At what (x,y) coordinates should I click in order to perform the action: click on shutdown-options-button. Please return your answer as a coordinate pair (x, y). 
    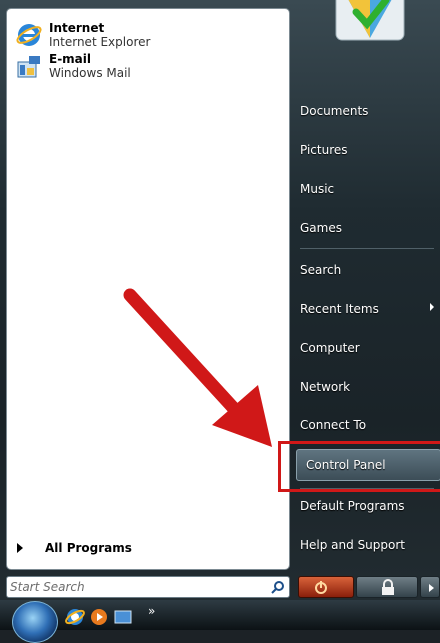
    Looking at the image, I should click on (430, 587).